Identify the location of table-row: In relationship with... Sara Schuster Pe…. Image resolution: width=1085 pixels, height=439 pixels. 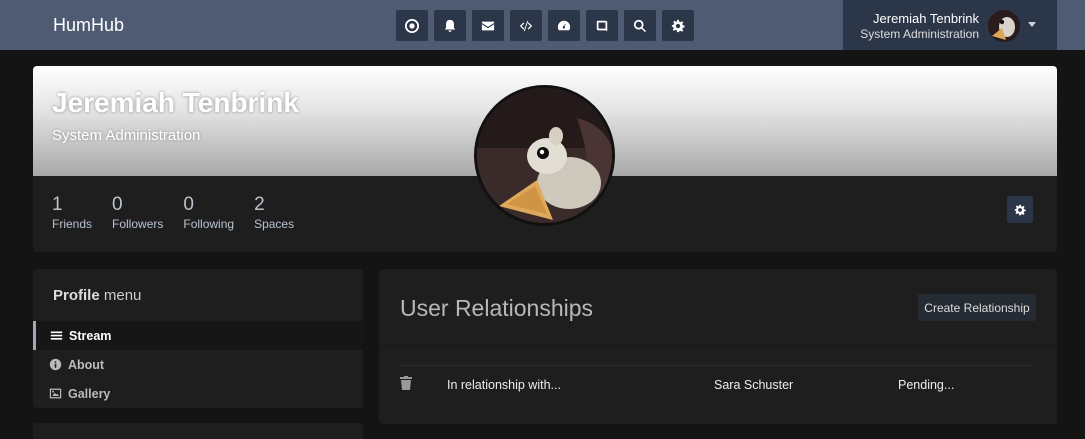
(717, 384).